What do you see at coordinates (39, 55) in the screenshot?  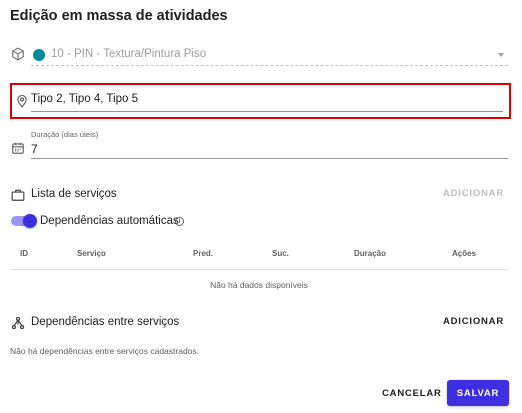 I see `activity-color-dot` at bounding box center [39, 55].